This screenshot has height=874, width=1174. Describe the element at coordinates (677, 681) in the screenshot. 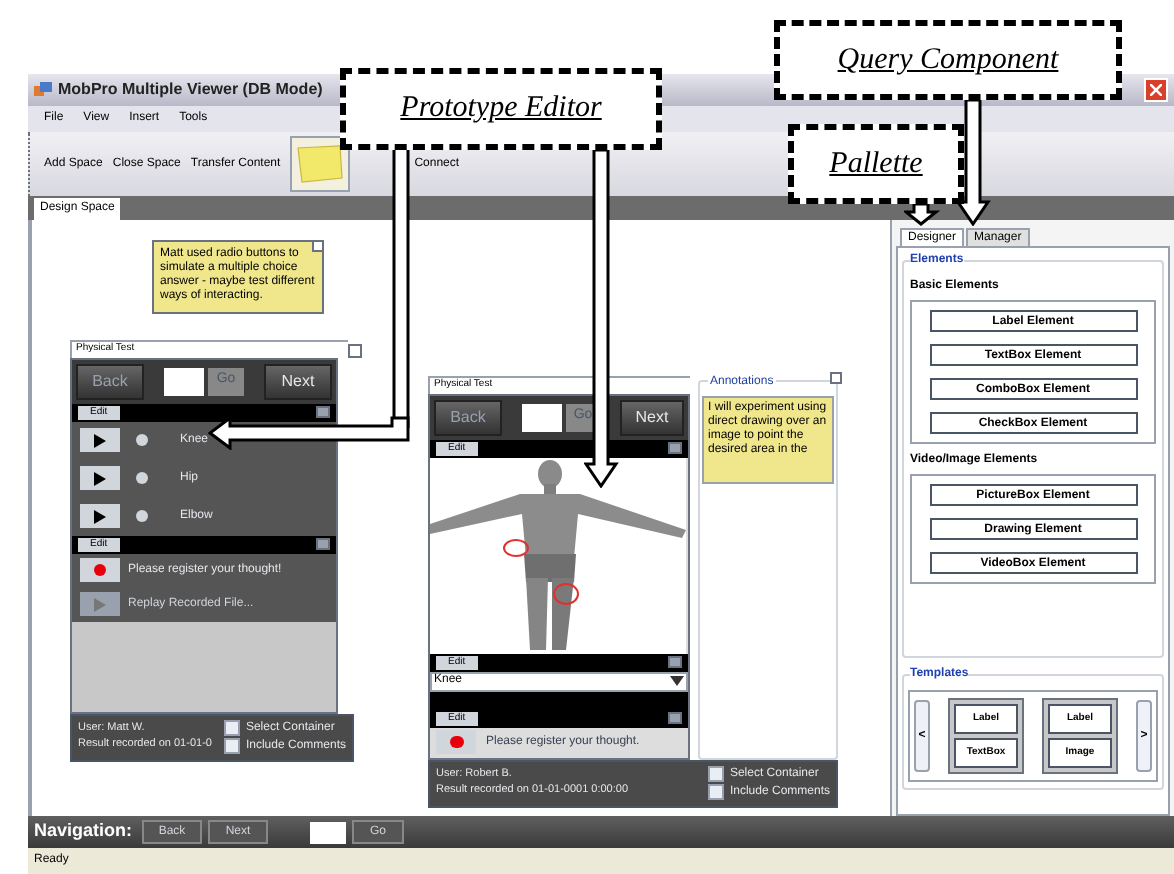

I see `caret-icon` at that location.